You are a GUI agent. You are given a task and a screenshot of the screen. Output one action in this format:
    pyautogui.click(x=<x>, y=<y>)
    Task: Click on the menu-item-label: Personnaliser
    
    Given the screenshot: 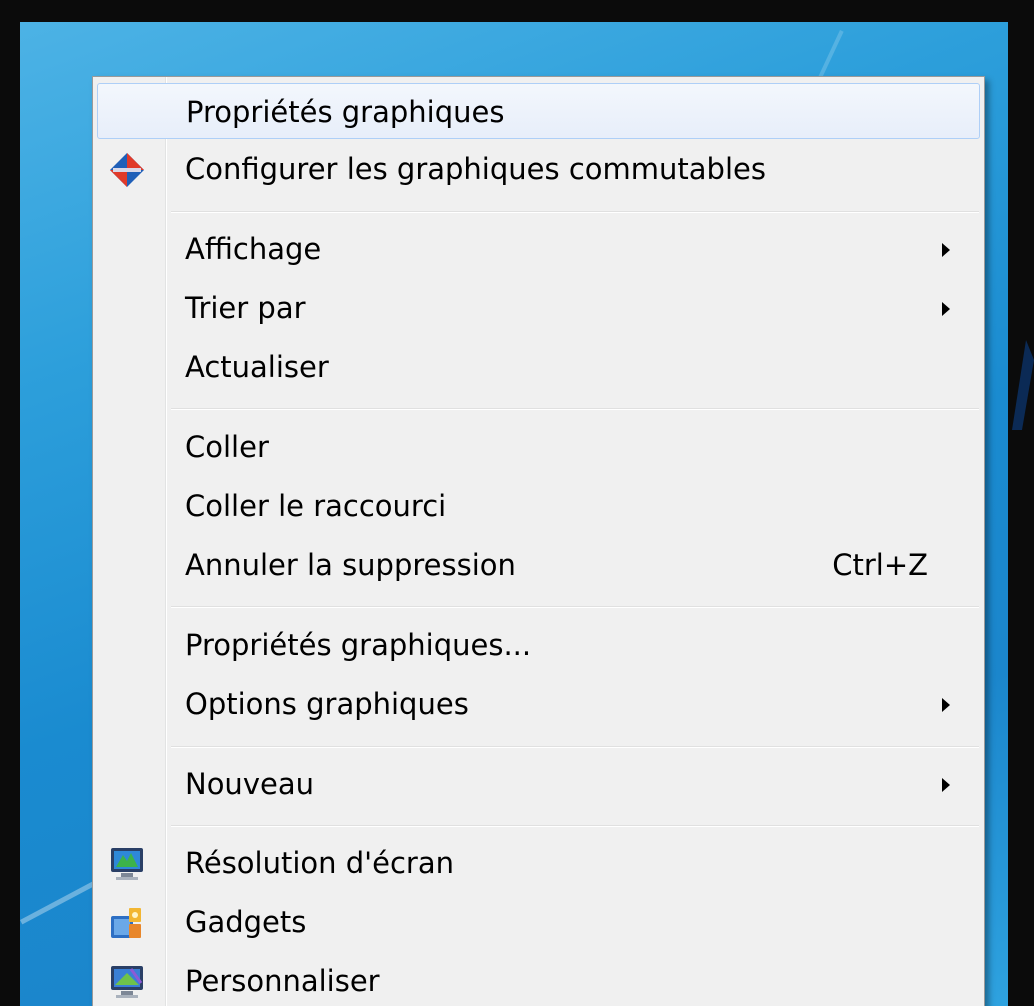 What is the action you would take?
    pyautogui.click(x=282, y=981)
    